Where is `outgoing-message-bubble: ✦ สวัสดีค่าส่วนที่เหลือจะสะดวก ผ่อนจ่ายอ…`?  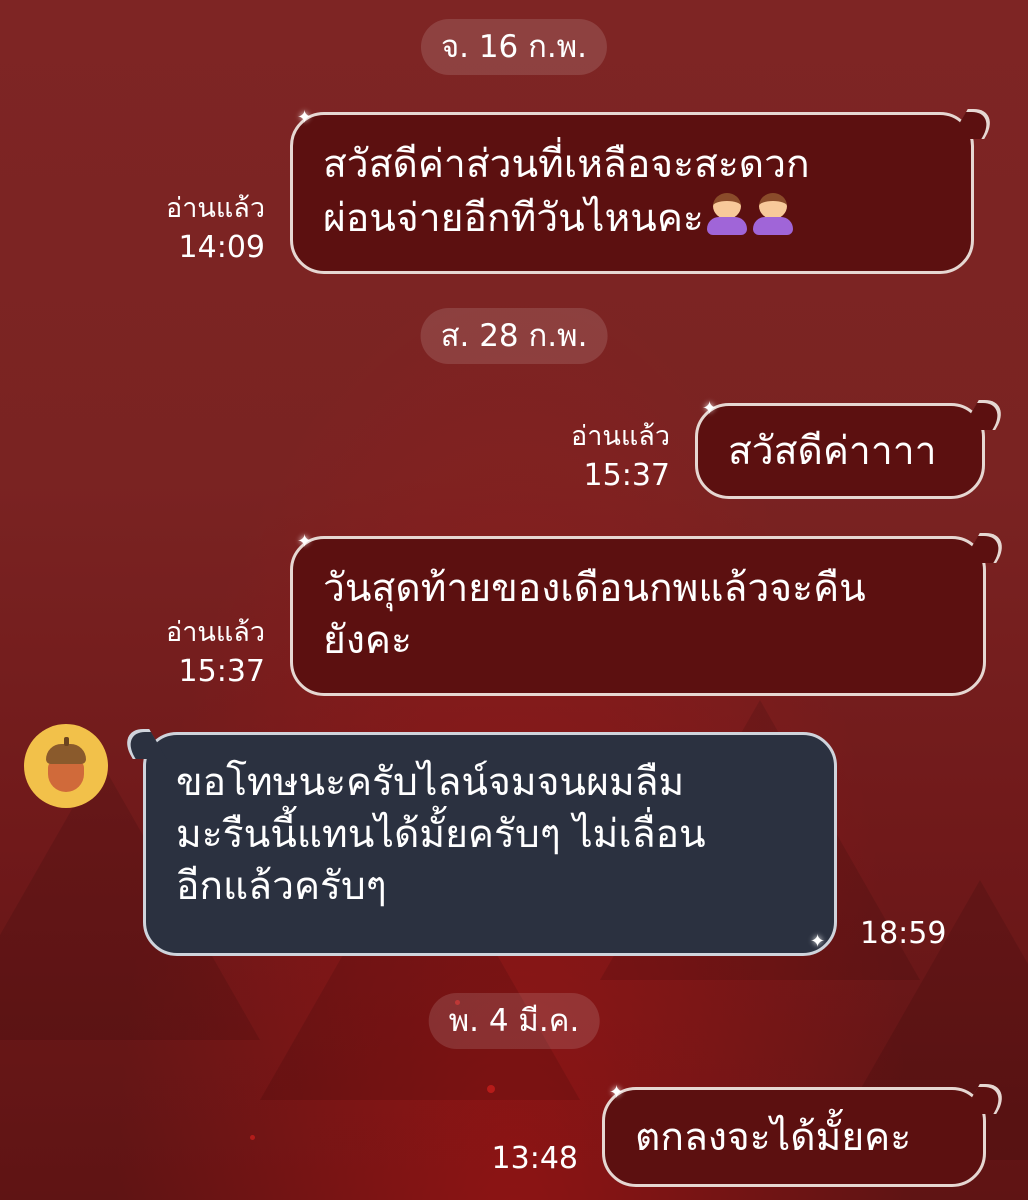 outgoing-message-bubble: ✦ สวัสดีค่าส่วนที่เหลือจะสะดวก ผ่อนจ่ายอ… is located at coordinates (646, 190).